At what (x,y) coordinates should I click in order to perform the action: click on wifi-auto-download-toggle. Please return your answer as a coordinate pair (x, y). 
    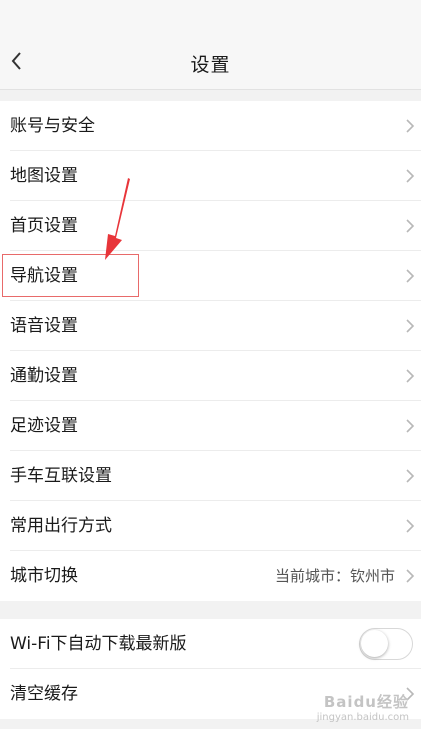
    Looking at the image, I should click on (386, 644).